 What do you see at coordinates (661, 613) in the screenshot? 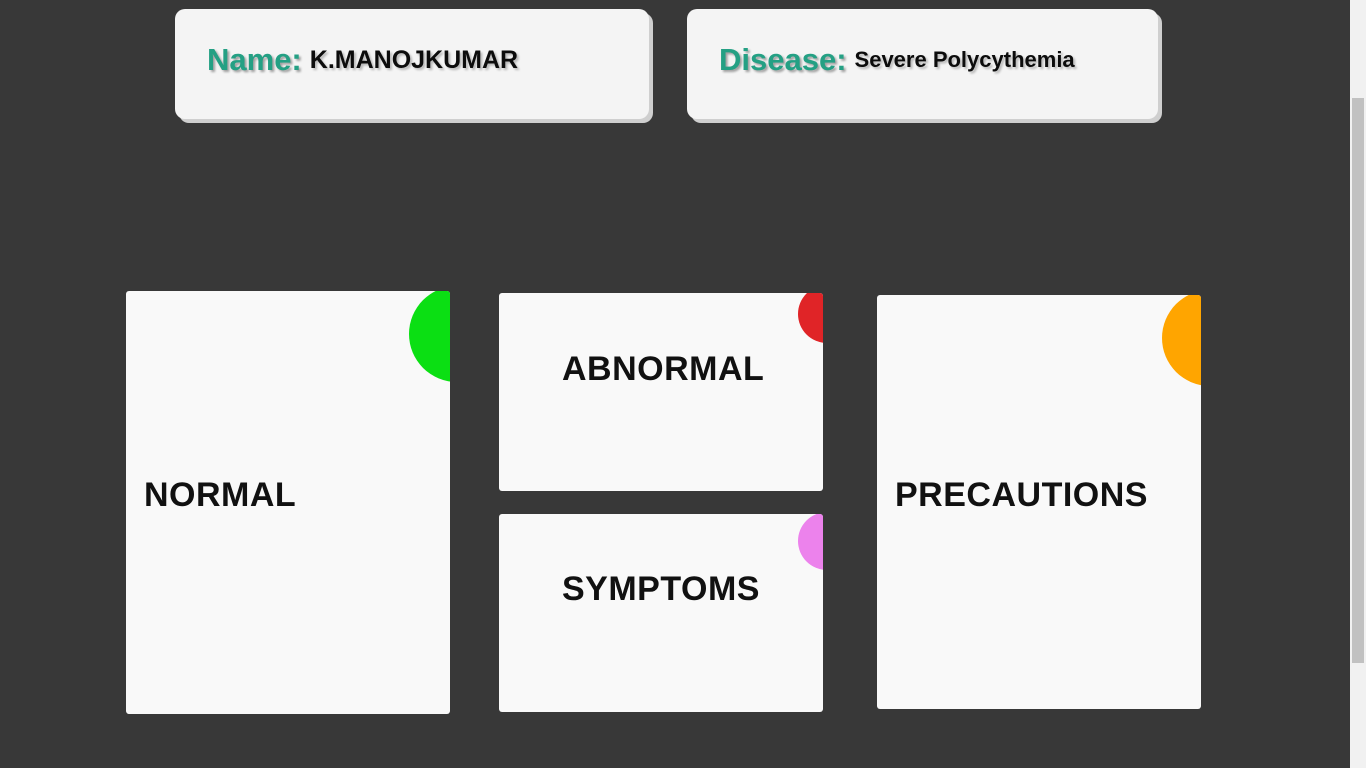
I see `symptoms-card: SYMPTOMS` at bounding box center [661, 613].